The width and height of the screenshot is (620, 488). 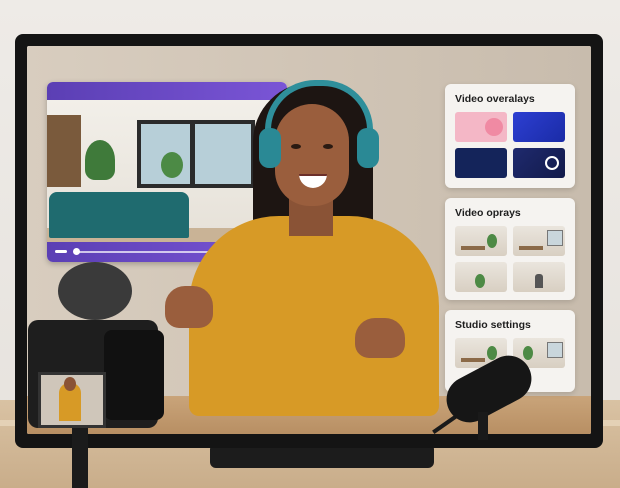 I want to click on options-panel: Video oprays, so click(x=510, y=249).